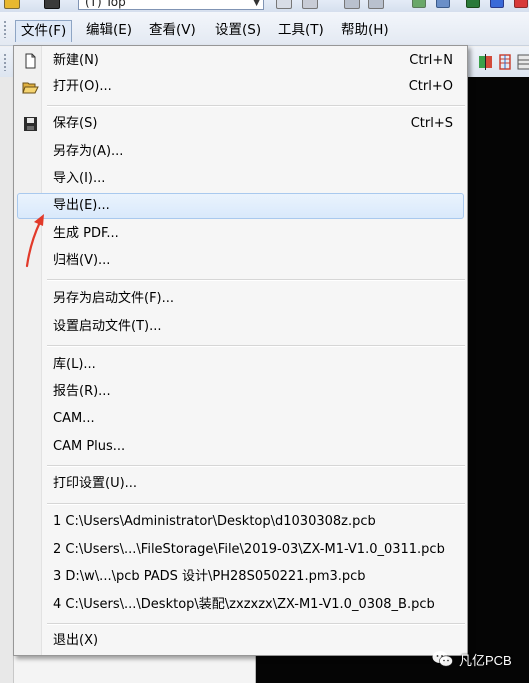  Describe the element at coordinates (44, 31) in the screenshot. I see `menu-file: 文件(F)` at that location.